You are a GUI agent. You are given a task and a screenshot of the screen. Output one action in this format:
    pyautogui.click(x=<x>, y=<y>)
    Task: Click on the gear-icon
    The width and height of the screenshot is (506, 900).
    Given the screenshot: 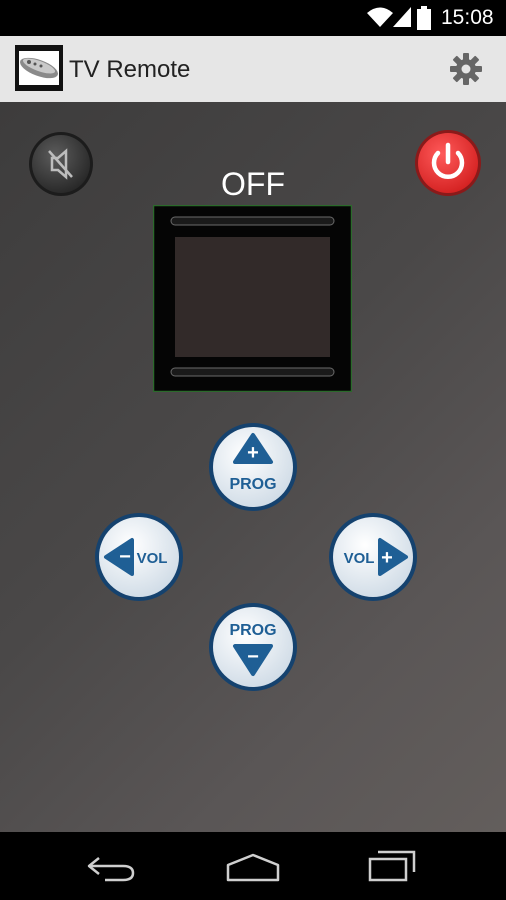 What is the action you would take?
    pyautogui.click(x=466, y=69)
    